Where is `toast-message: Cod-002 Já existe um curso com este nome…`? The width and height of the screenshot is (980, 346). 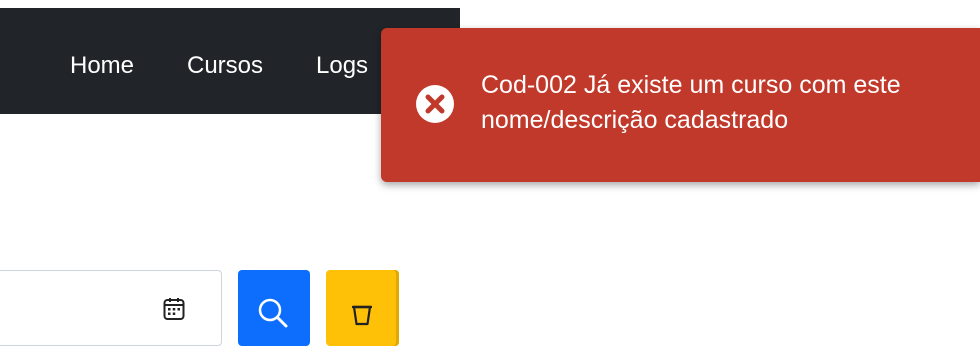 toast-message: Cod-002 Já existe um curso com este nome… is located at coordinates (691, 102).